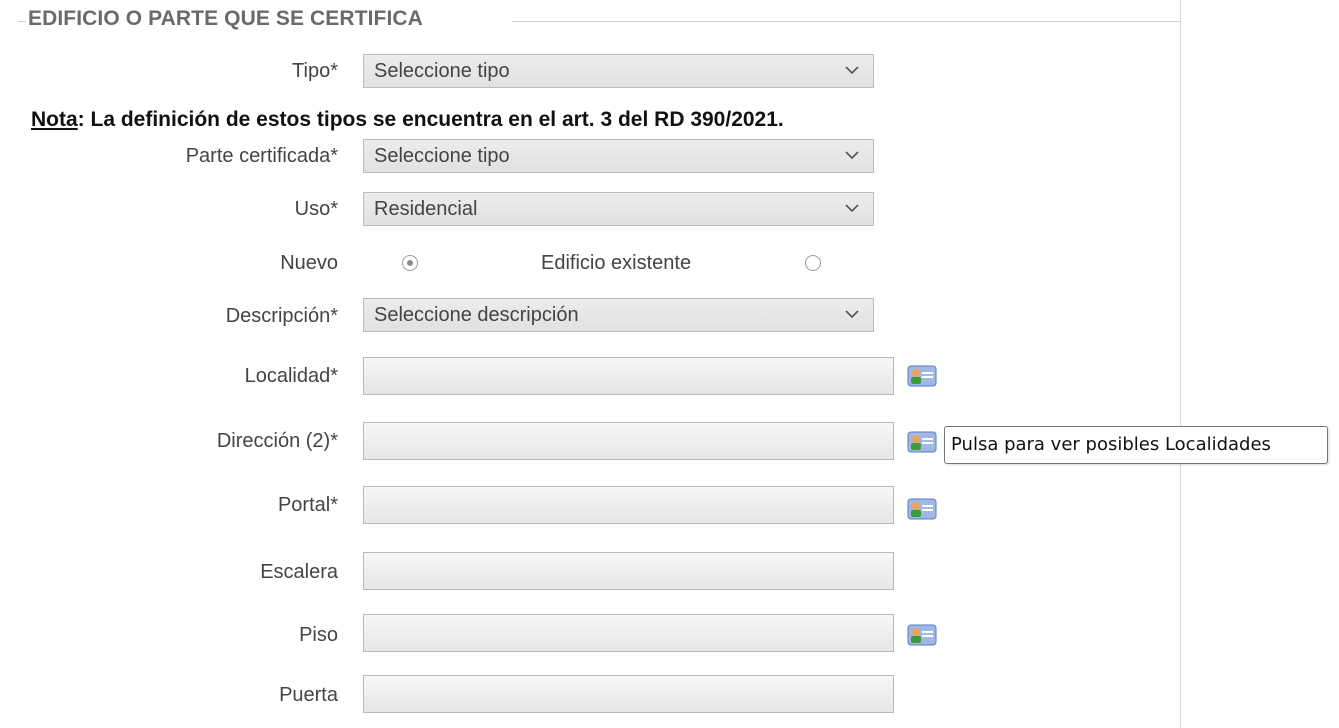 This screenshot has height=728, width=1339. I want to click on nuevo-label: Nuevo, so click(309, 263).